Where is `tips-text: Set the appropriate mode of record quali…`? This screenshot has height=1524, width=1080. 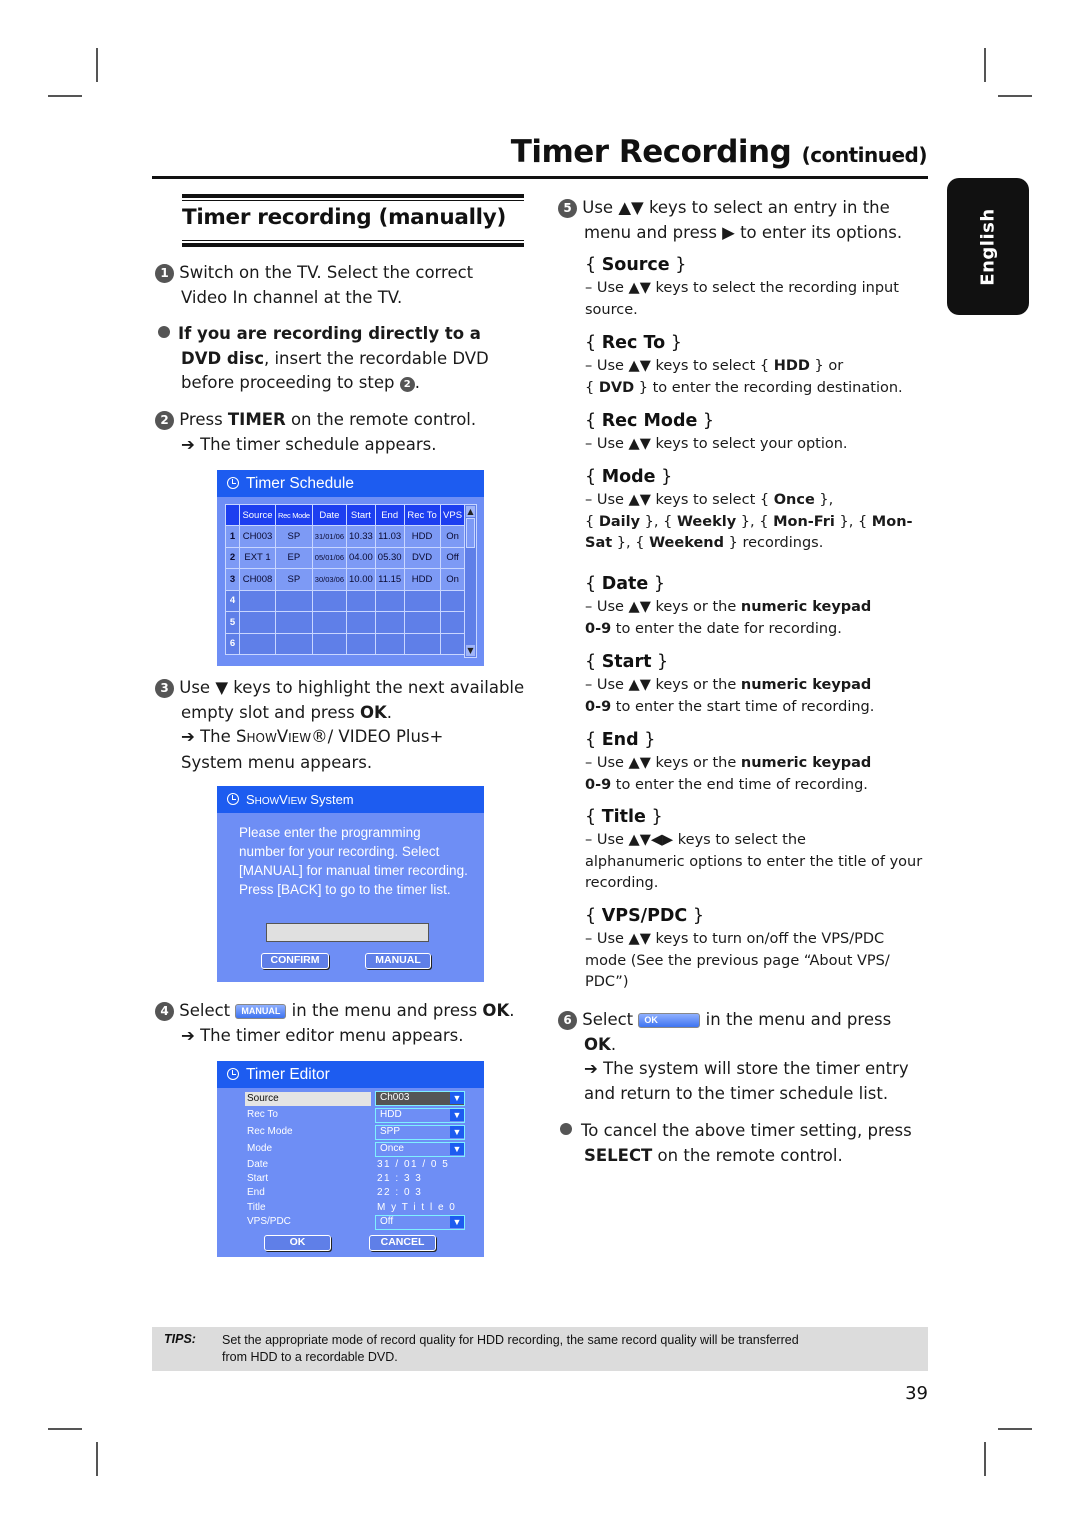 tips-text: Set the appropriate mode of record quali… is located at coordinates (510, 1348).